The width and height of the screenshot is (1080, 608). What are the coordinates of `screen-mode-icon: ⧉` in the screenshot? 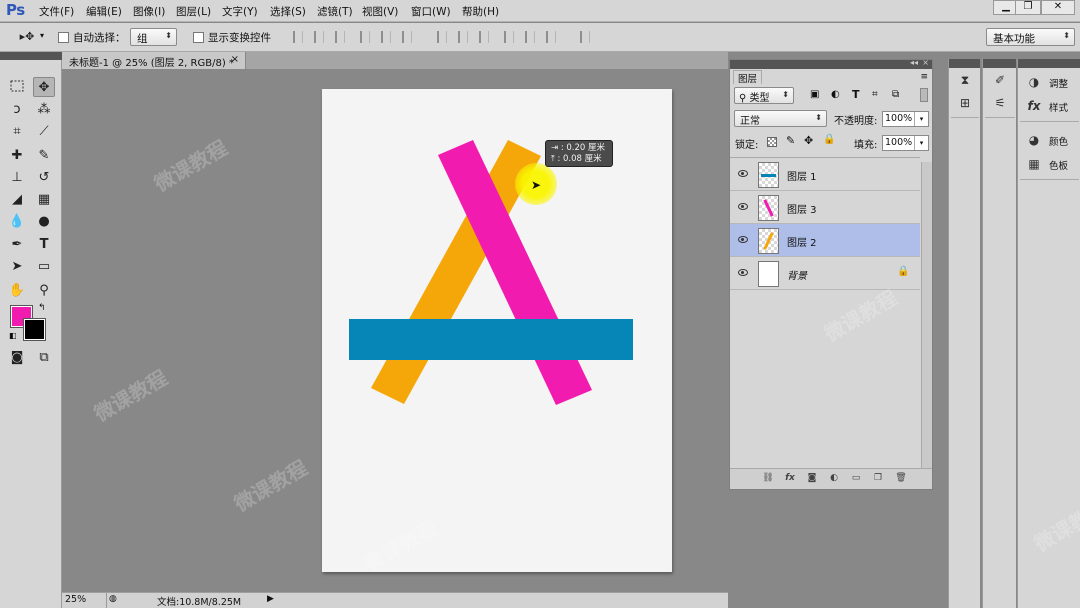 It's located at (44, 358).